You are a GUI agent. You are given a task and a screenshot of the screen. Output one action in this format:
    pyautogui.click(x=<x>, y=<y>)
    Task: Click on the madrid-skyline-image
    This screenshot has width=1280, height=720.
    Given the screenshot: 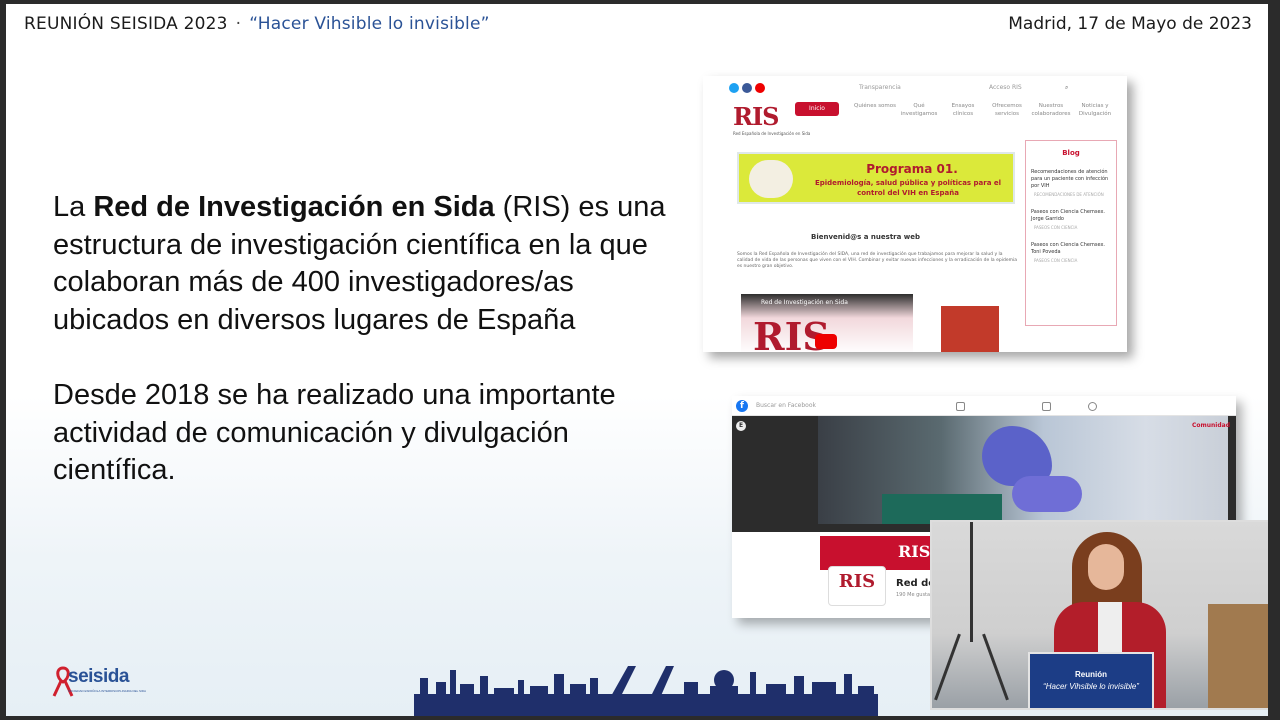 What is the action you would take?
    pyautogui.click(x=646, y=691)
    